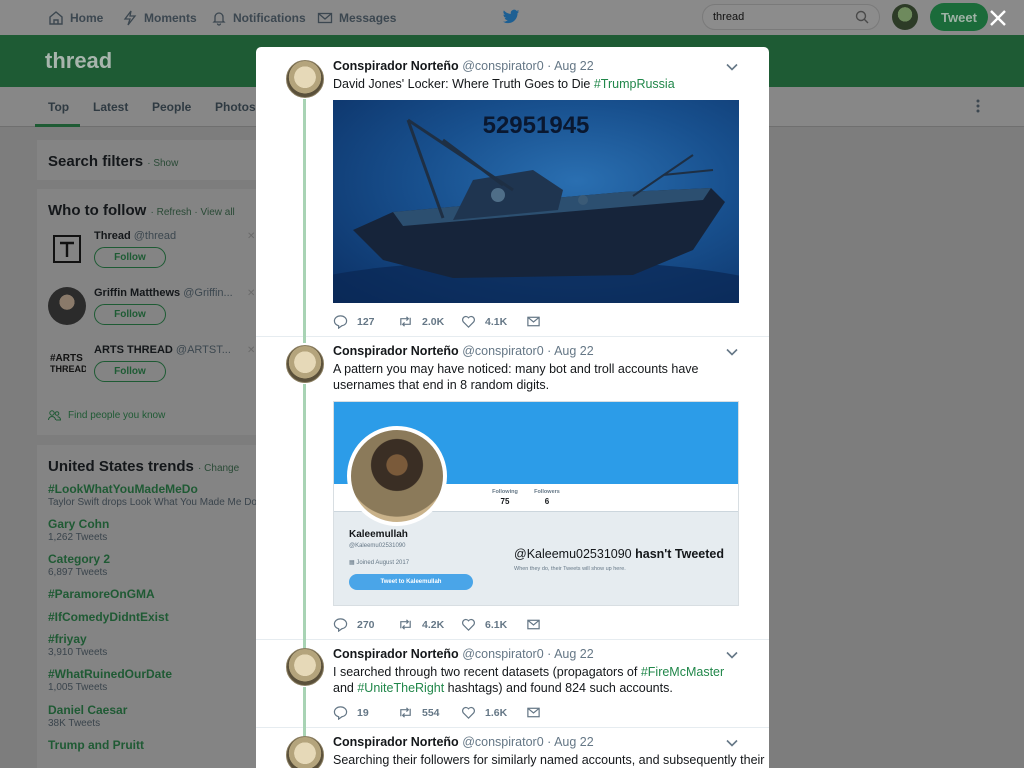 The height and width of the screenshot is (768, 1024). Describe the element at coordinates (354, 321) in the screenshot. I see `reply-action: 127` at that location.